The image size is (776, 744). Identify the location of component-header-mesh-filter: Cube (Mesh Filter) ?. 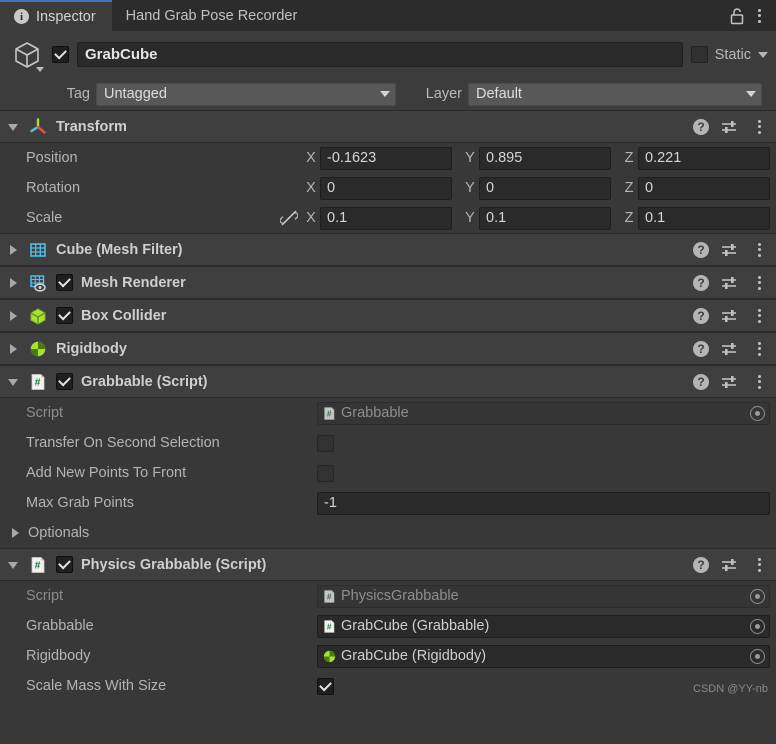
(388, 249).